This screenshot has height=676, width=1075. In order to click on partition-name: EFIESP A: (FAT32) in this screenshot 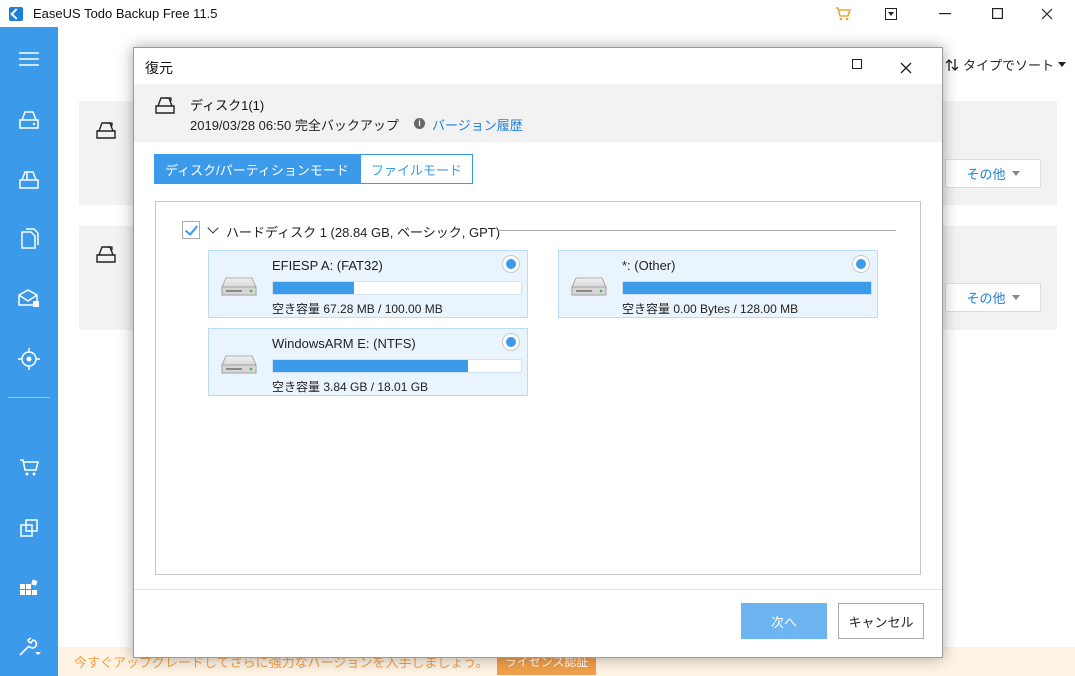, I will do `click(327, 265)`.